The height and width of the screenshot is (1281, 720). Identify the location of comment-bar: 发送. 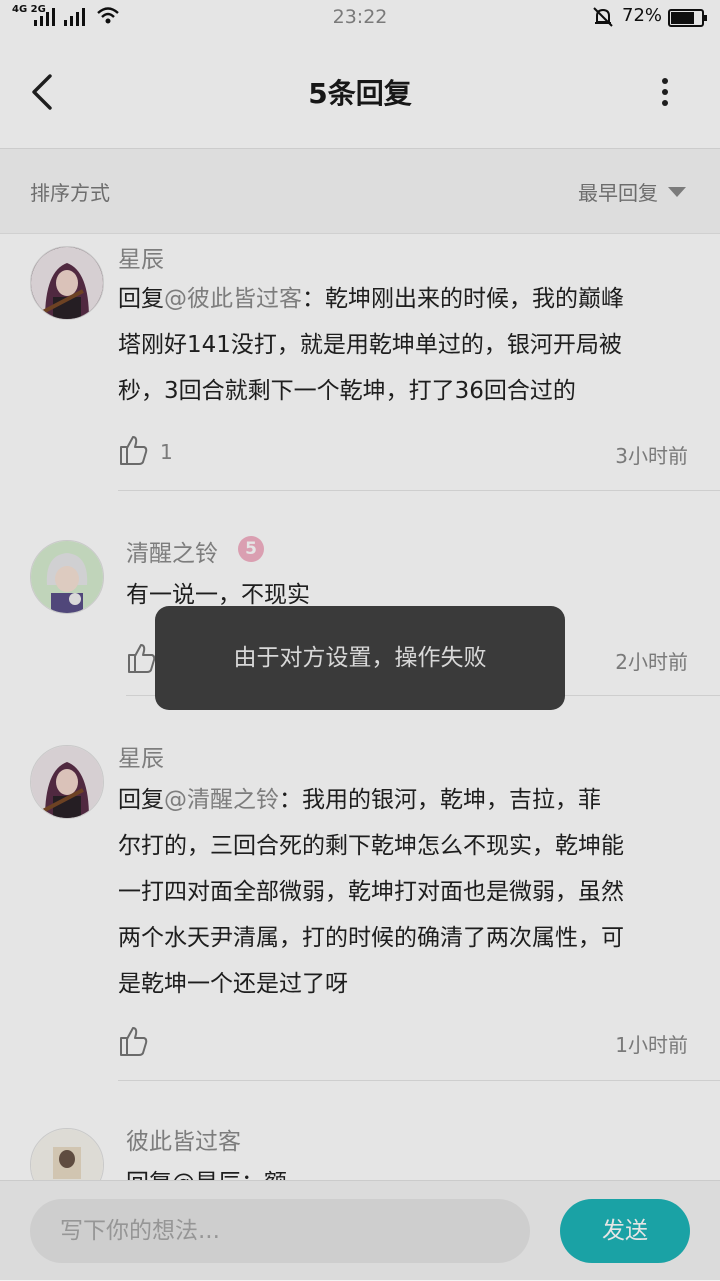
(360, 1230).